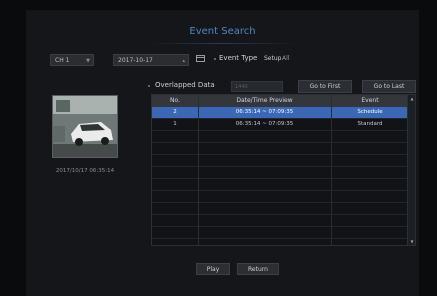  I want to click on channel-select: CH 1 ▼, so click(72, 60).